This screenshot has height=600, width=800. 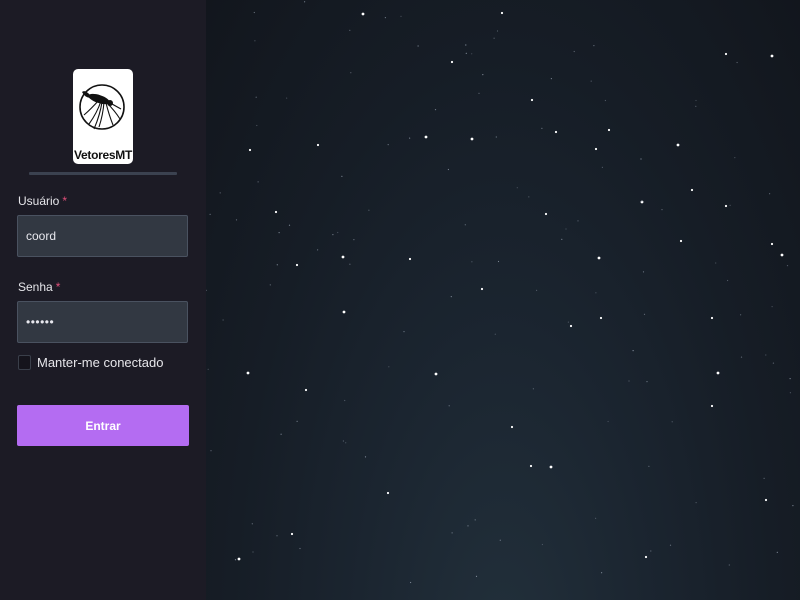 What do you see at coordinates (103, 173) in the screenshot?
I see `logo-divider` at bounding box center [103, 173].